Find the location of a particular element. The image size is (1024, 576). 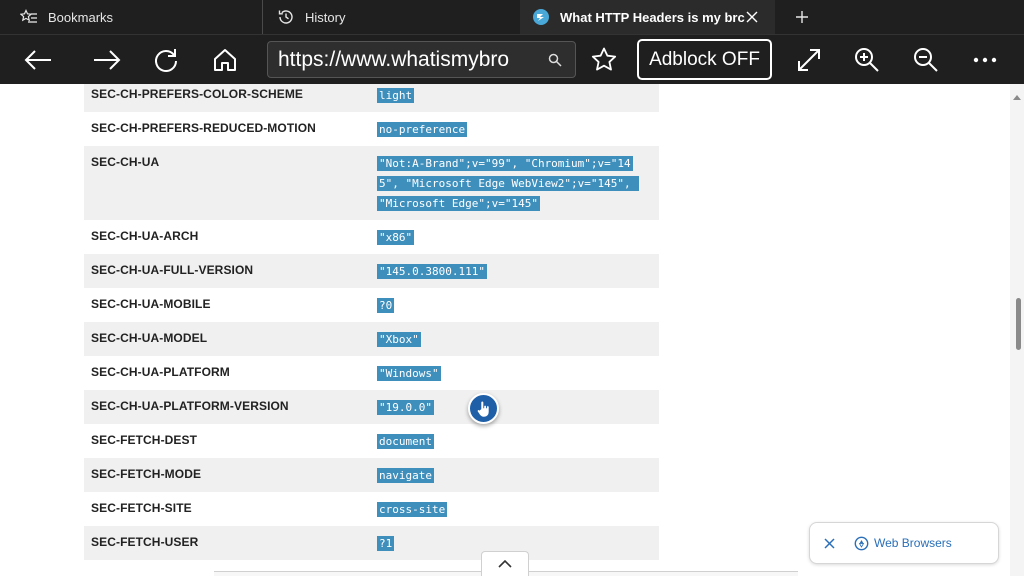

back-arrow-icon is located at coordinates (38, 60).